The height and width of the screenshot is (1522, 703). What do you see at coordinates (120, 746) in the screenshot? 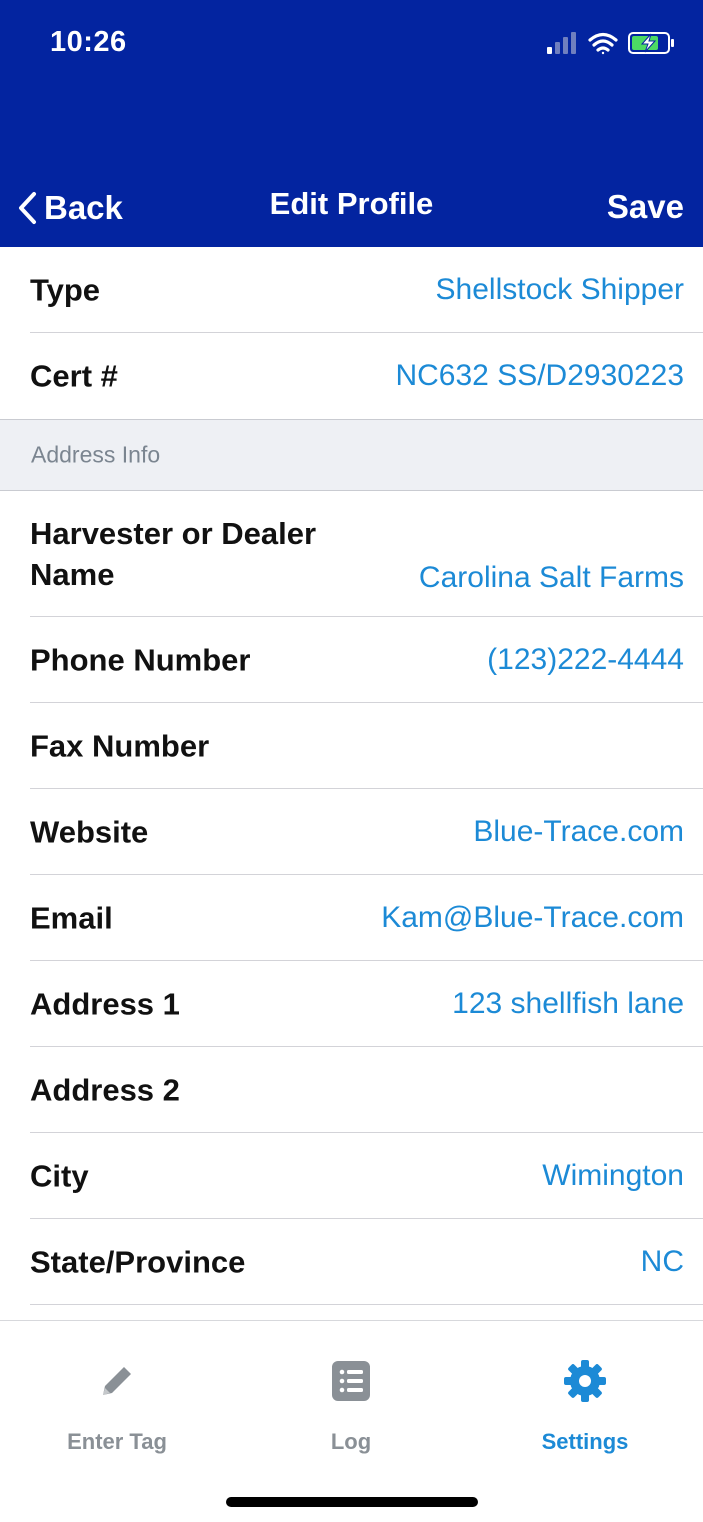
I see `row-label: Fax Number` at bounding box center [120, 746].